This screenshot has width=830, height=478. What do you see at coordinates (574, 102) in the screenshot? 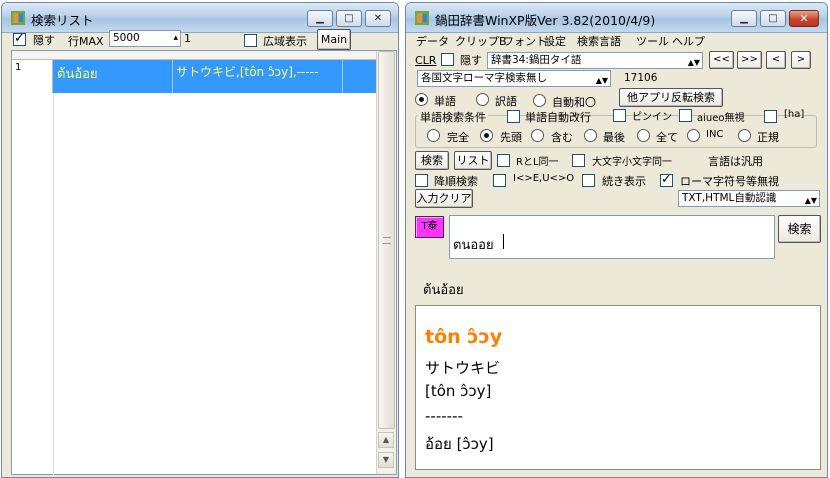
I see `radio-auto-label: 自動和〇` at bounding box center [574, 102].